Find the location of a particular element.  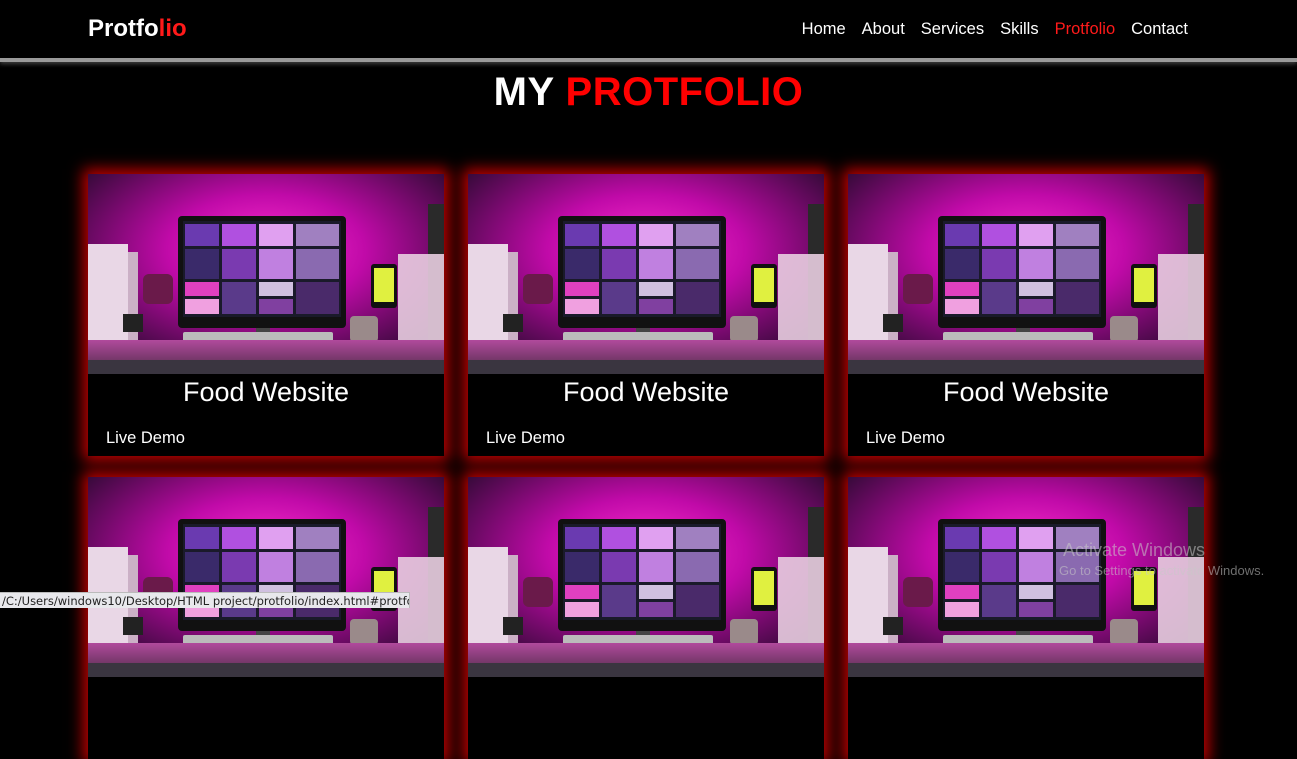

watermark-subtitle: Go to Settings to activate Windows. is located at coordinates (1162, 570).